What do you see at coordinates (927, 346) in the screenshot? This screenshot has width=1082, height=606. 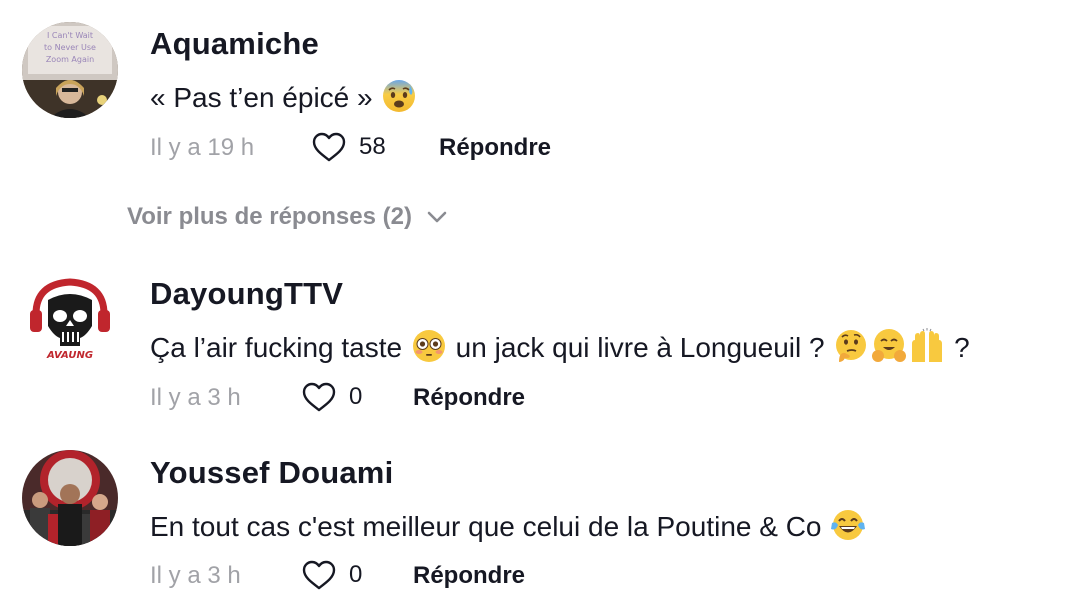 I see `raising-hands-emoji` at bounding box center [927, 346].